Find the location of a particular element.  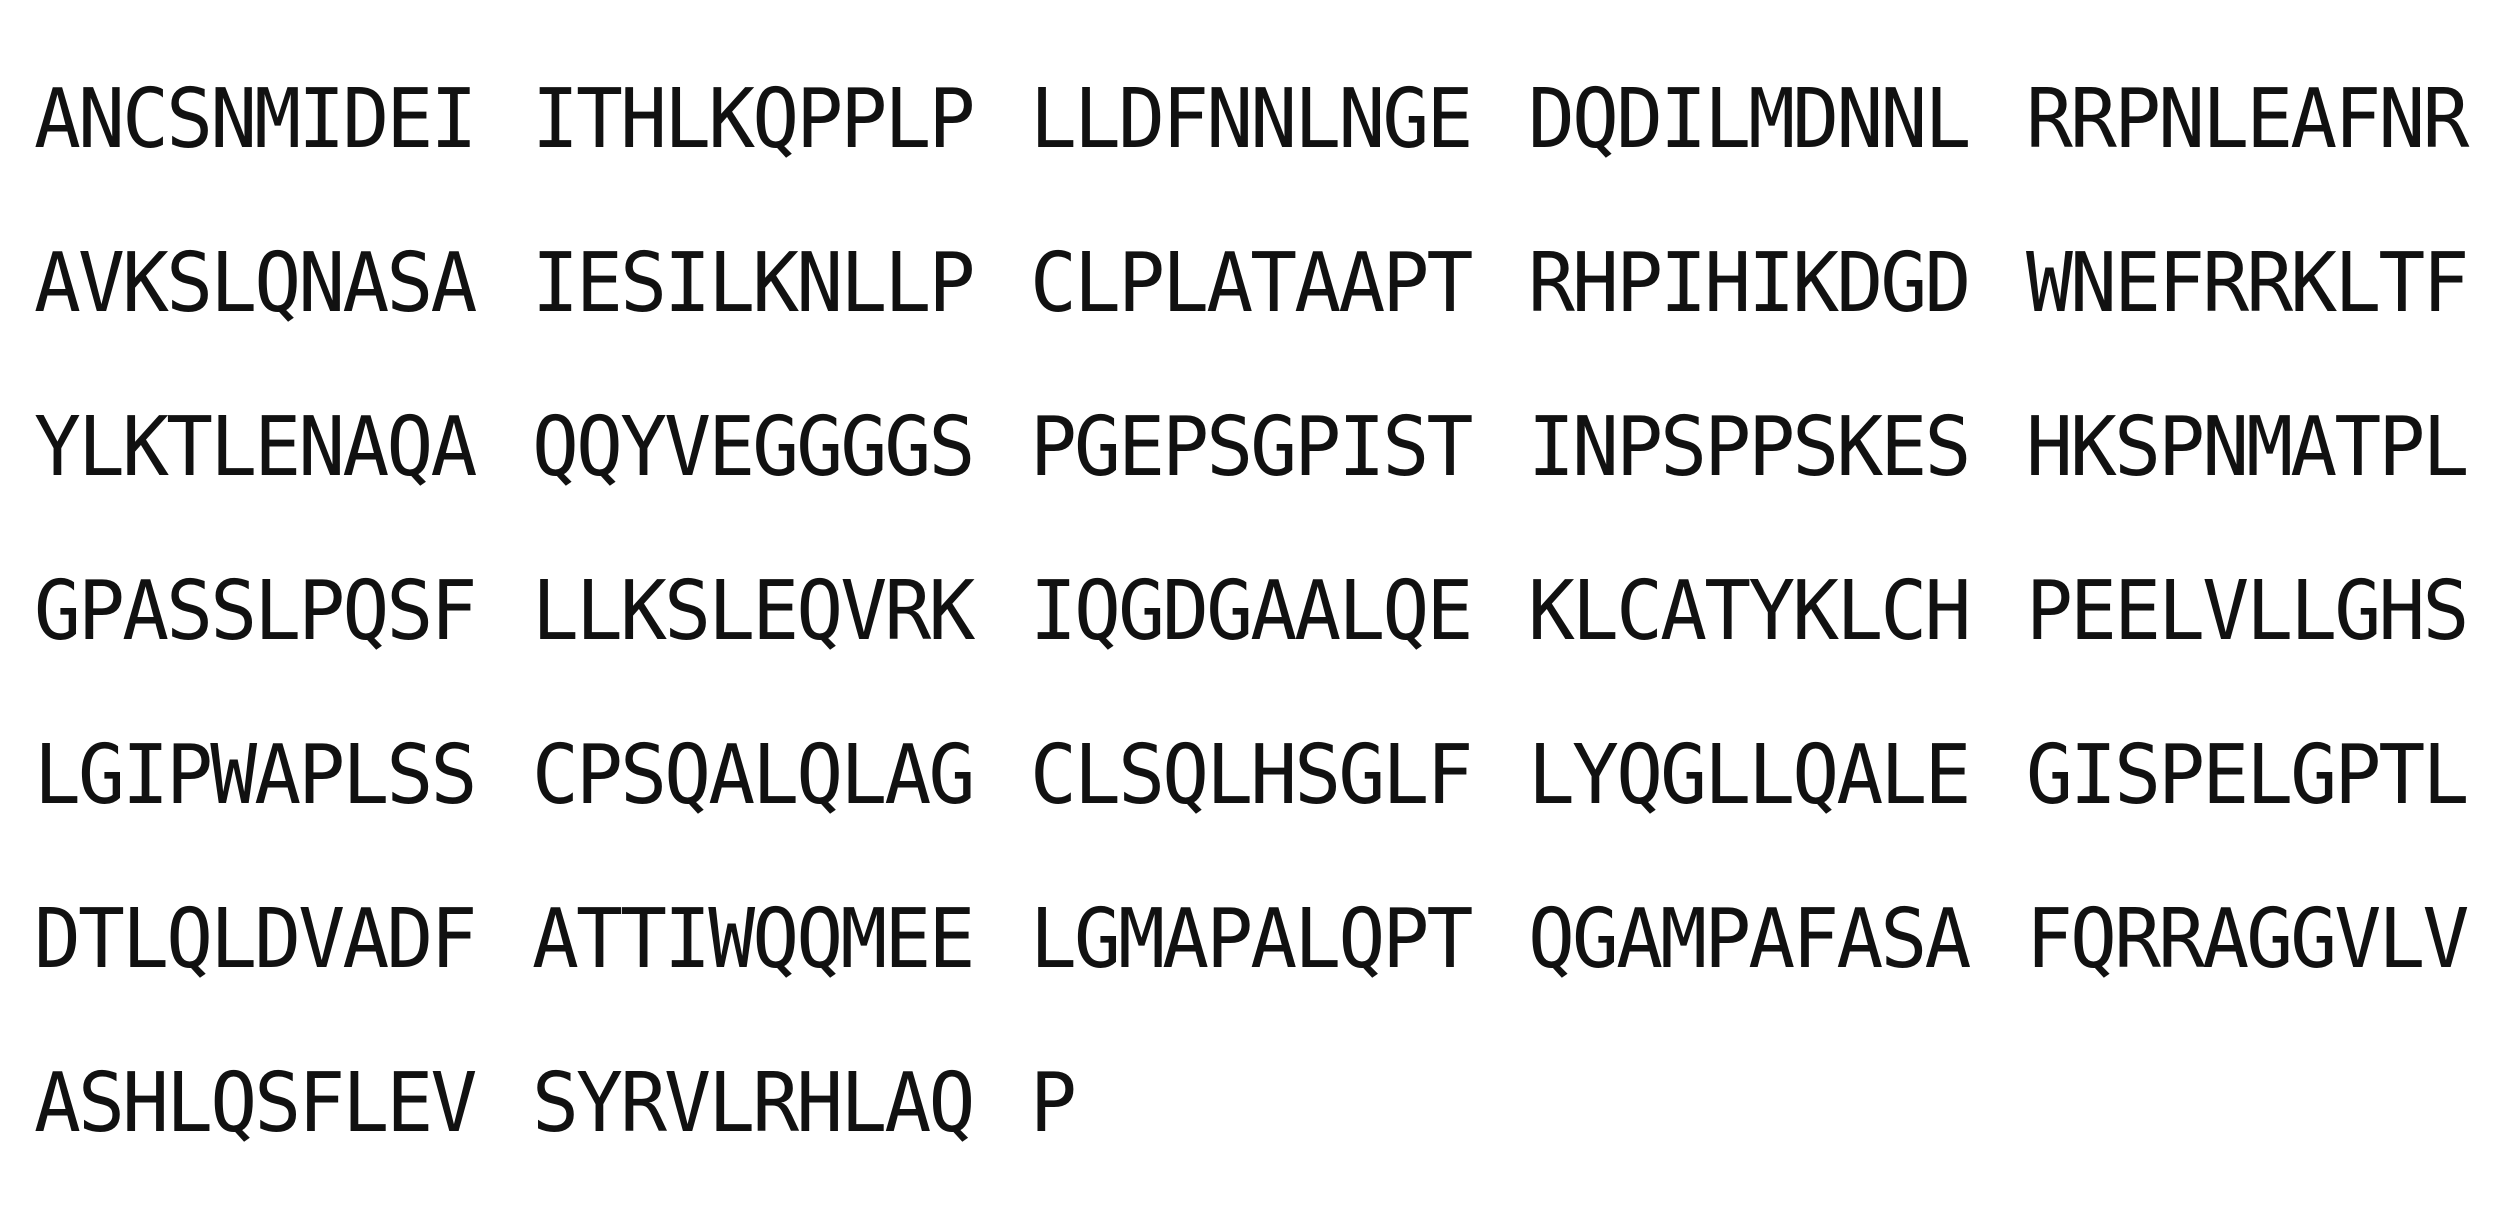

sequence-block: LYQGLLQALE is located at coordinates (1749, 775).